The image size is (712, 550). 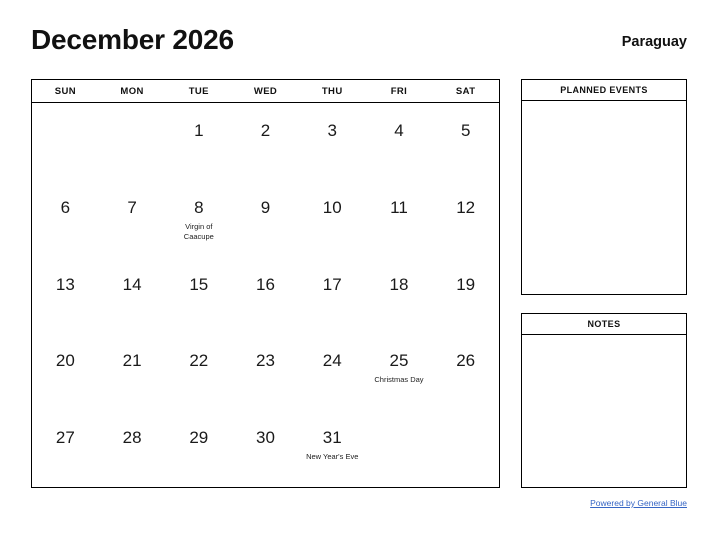 What do you see at coordinates (399, 284) in the screenshot?
I see `day-number: 18` at bounding box center [399, 284].